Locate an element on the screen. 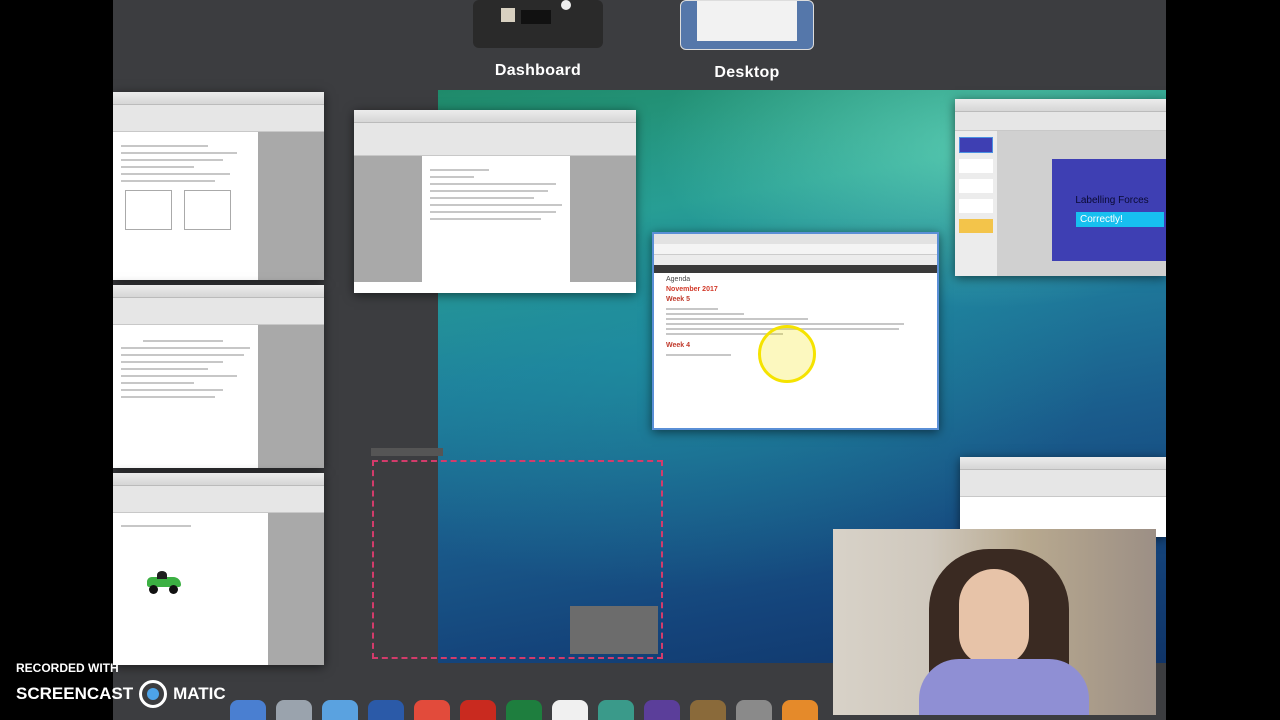 The width and height of the screenshot is (1280, 720). space-label-desktop: Desktop is located at coordinates (747, 72).